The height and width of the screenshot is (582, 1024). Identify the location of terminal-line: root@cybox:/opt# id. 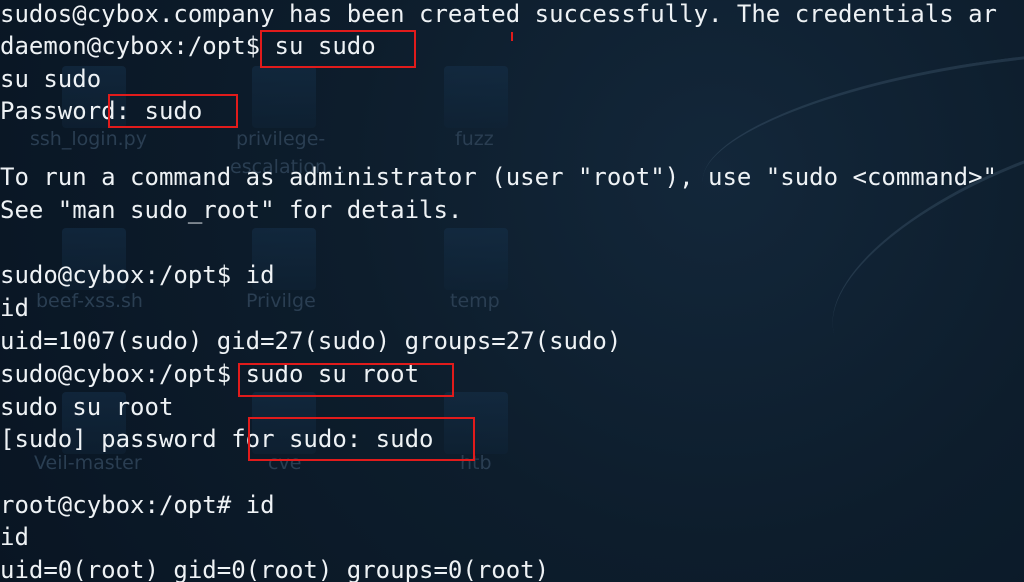
(137, 505).